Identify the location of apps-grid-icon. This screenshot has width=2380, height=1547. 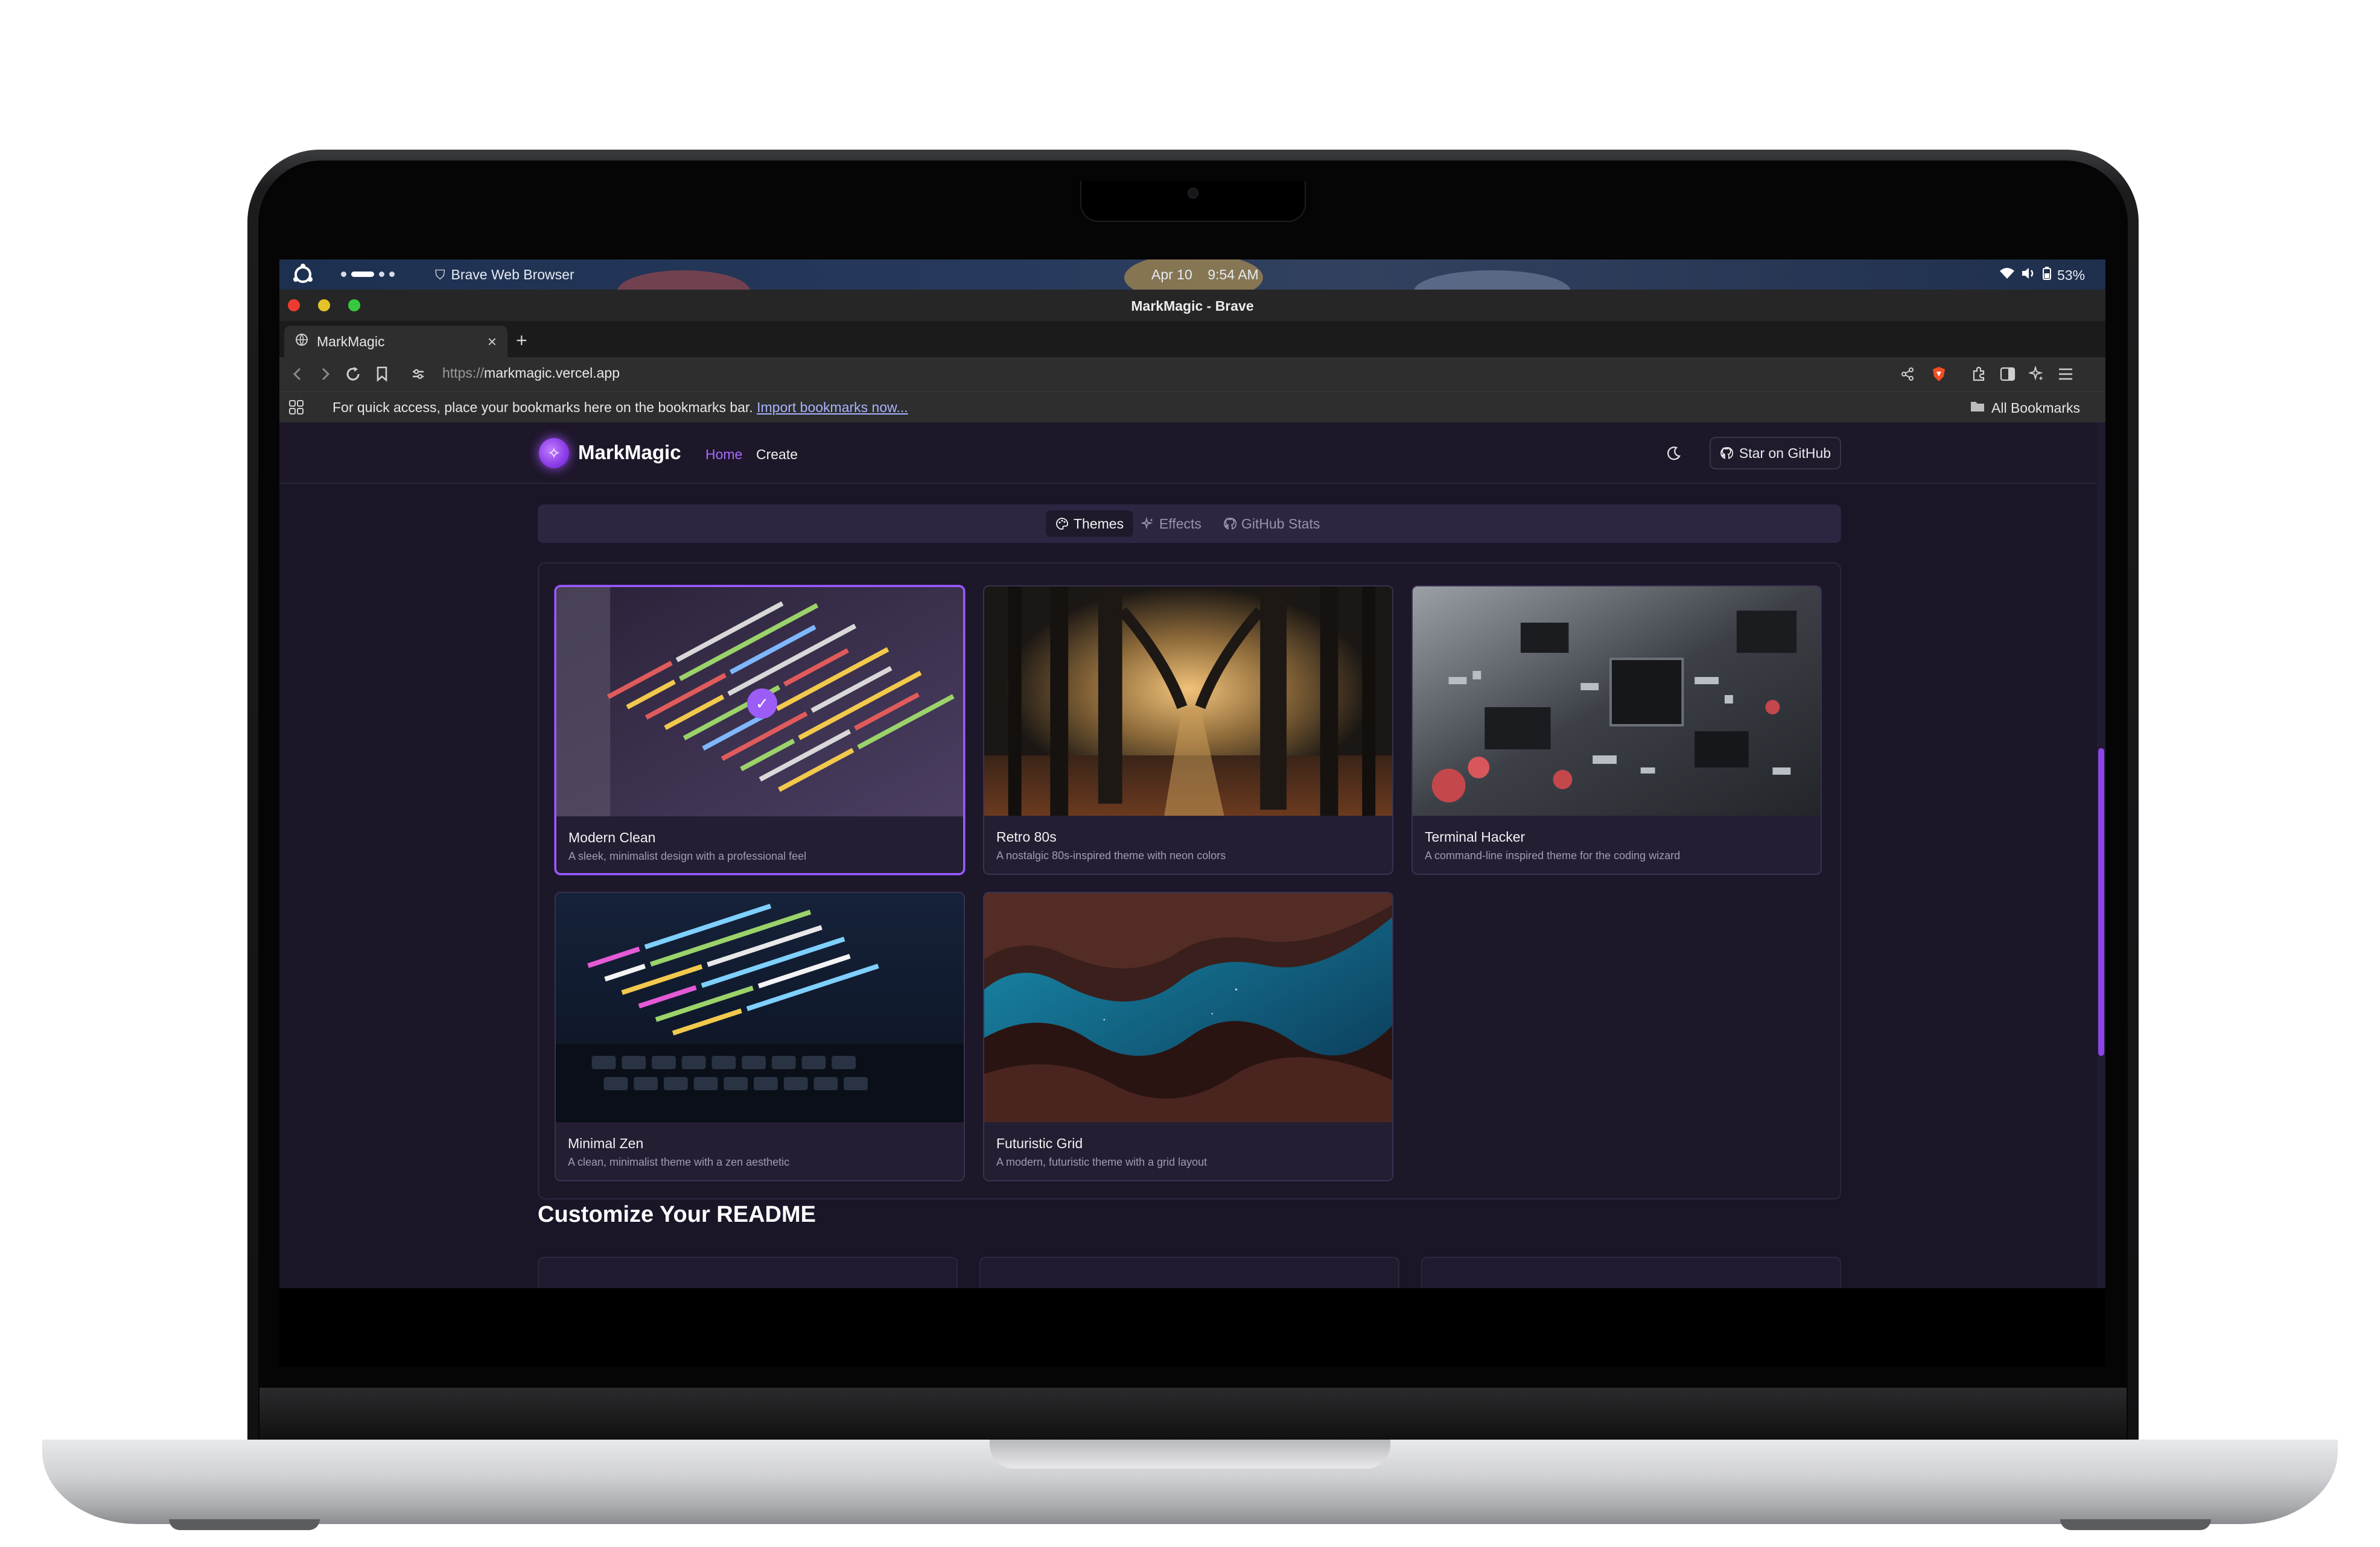
(296, 409).